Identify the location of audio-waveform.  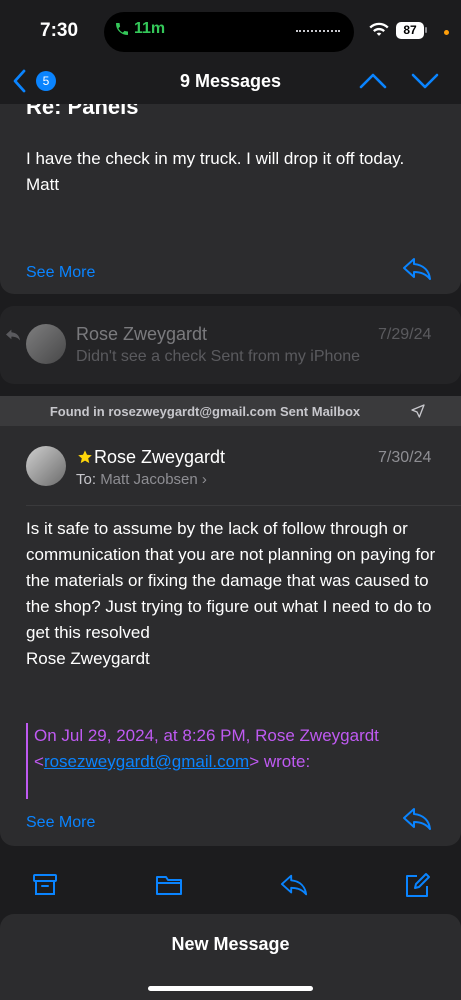
(318, 32).